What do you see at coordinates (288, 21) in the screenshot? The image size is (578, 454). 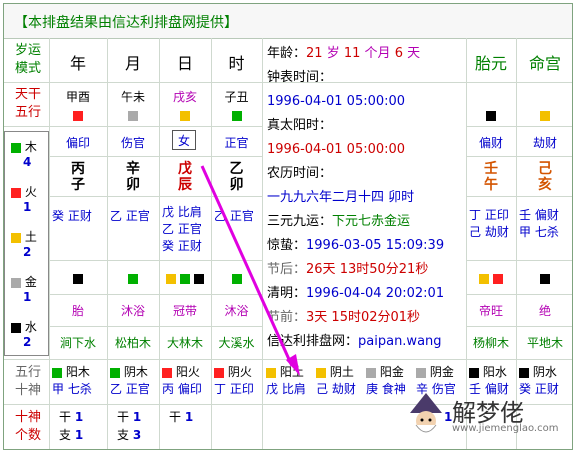 I see `chart-header: 【本排盘结果由信达利排盘网提供】` at bounding box center [288, 21].